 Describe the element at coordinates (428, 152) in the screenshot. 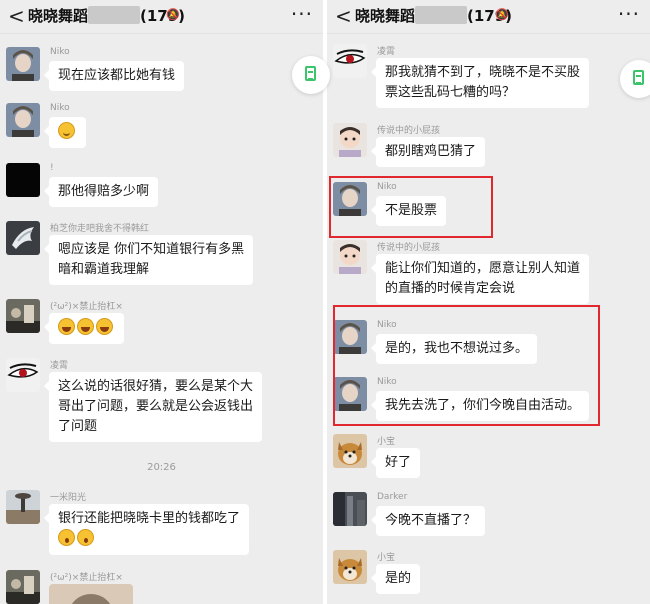

I see `message-bubble: 都别瞎鸡巴猜了` at that location.